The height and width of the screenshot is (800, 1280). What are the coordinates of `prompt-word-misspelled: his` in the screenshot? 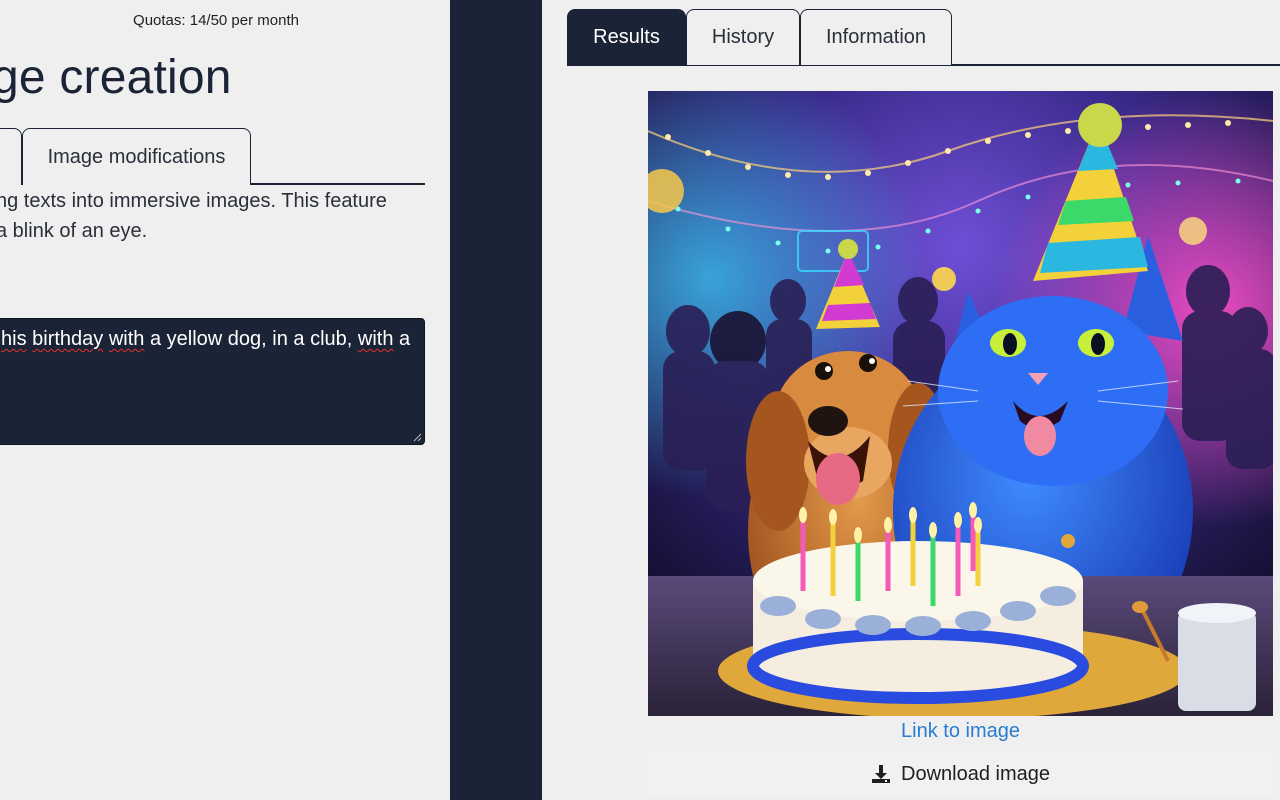 It's located at (14, 339).